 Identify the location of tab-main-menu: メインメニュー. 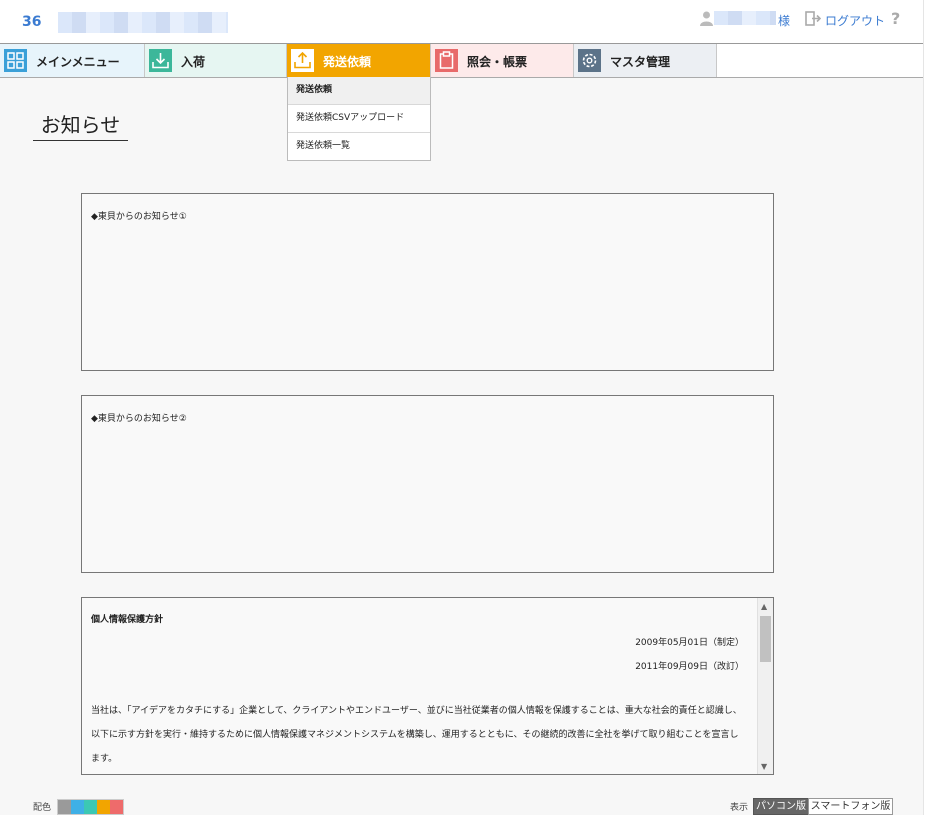
(72, 60).